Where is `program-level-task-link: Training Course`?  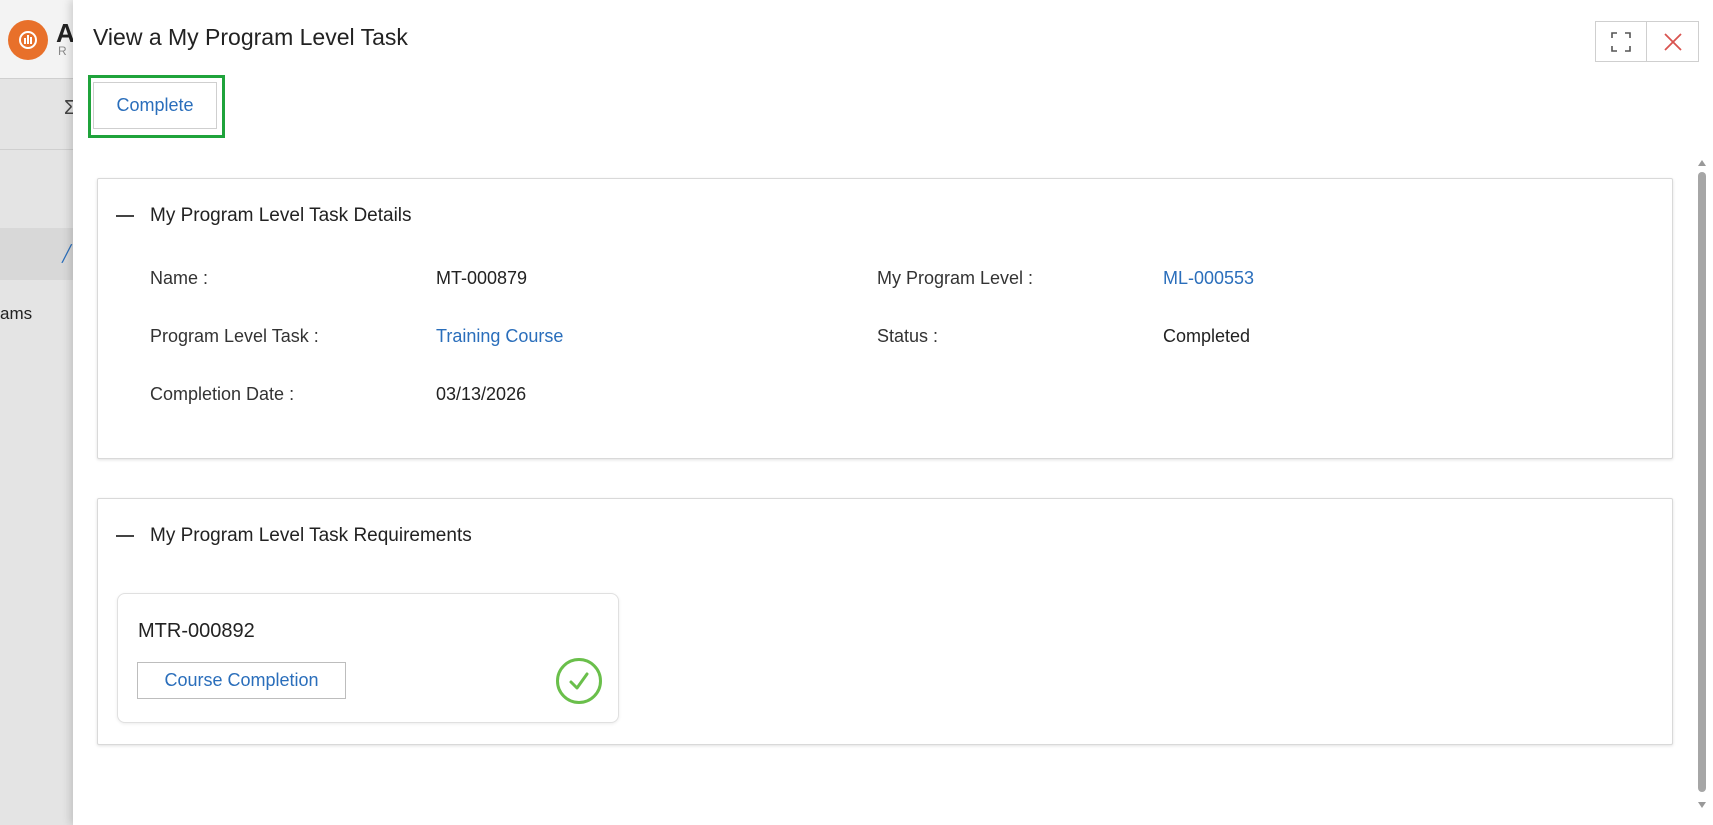
program-level-task-link: Training Course is located at coordinates (499, 336).